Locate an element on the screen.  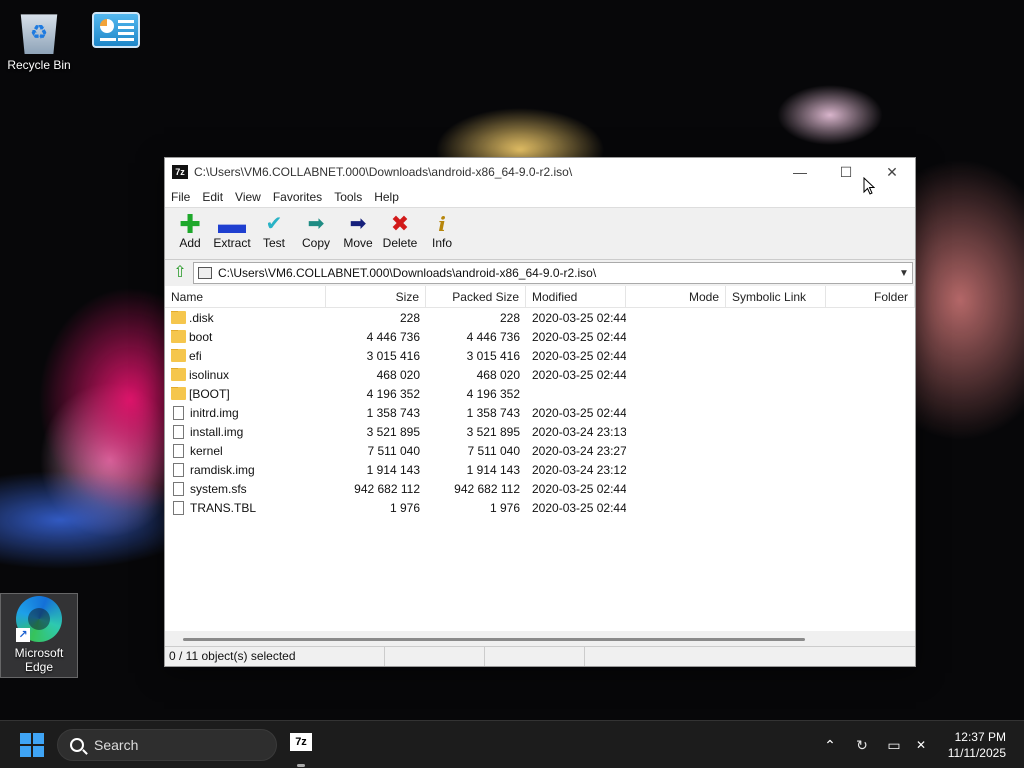
status-extra is located at coordinates (750, 656).